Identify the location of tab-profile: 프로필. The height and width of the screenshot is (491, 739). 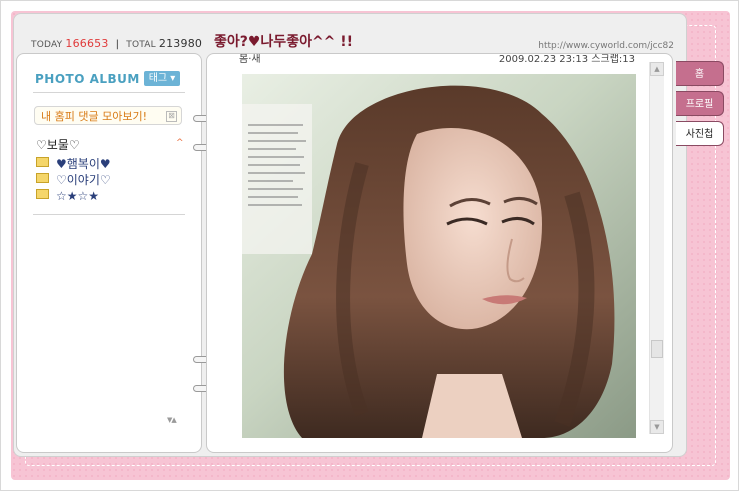
(700, 103).